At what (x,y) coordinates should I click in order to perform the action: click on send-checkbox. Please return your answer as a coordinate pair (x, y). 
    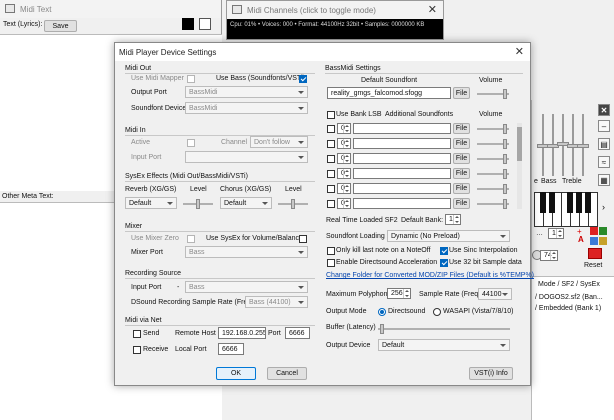
    Looking at the image, I should click on (137, 334).